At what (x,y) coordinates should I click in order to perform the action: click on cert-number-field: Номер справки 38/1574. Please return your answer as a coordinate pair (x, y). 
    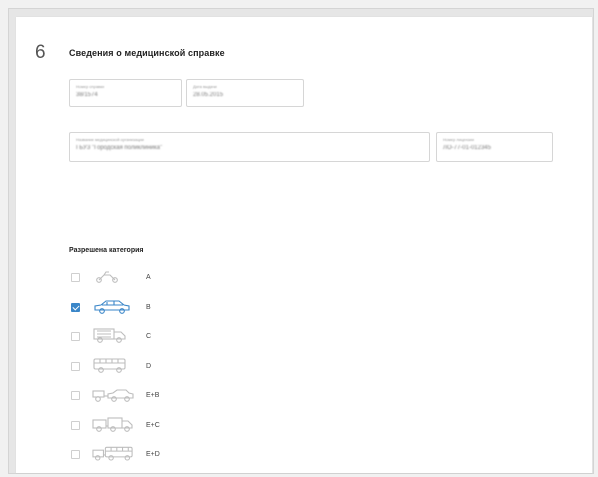
    Looking at the image, I should click on (125, 93).